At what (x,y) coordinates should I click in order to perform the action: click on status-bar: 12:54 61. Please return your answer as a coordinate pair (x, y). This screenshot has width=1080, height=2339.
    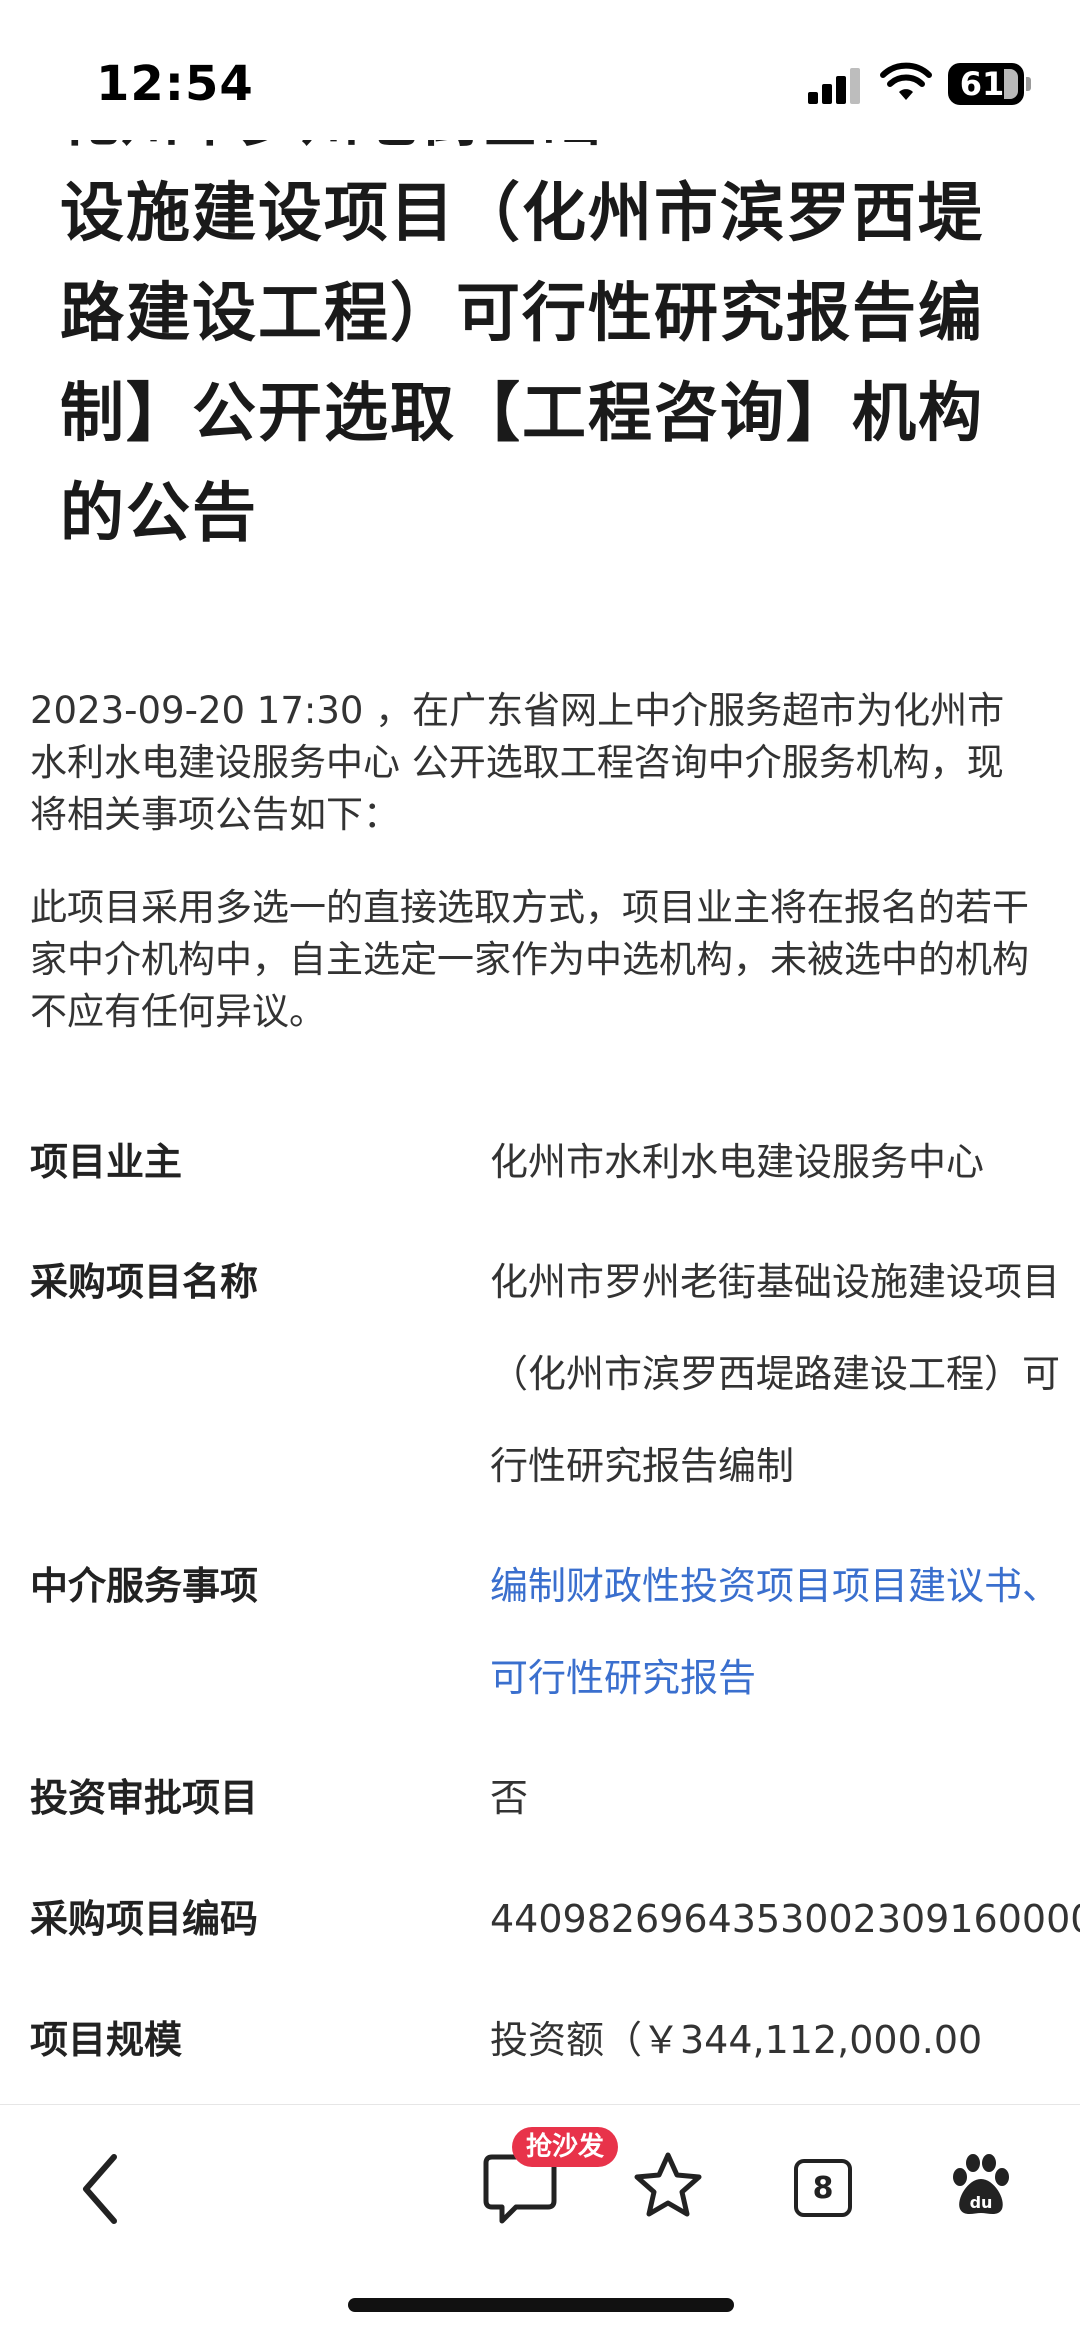
    Looking at the image, I should click on (540, 70).